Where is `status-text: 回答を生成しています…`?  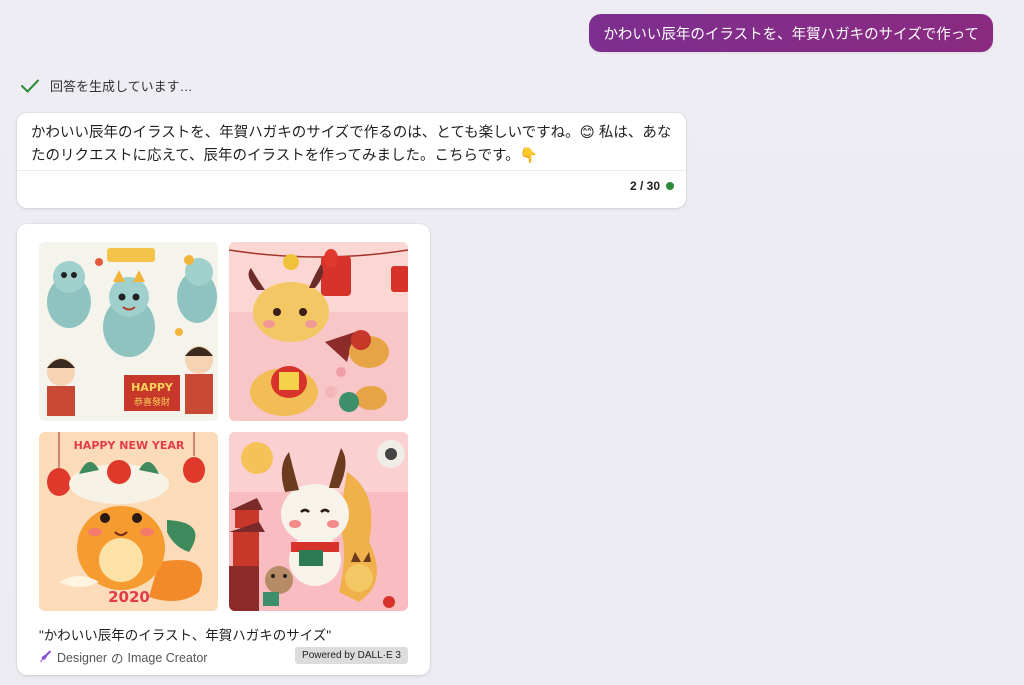
status-text: 回答を生成しています… is located at coordinates (121, 86).